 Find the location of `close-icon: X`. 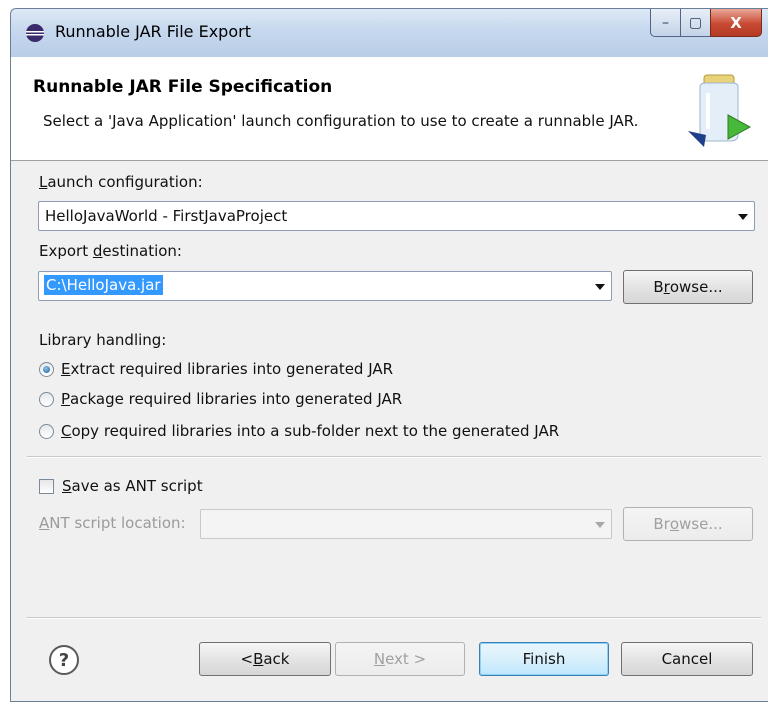

close-icon: X is located at coordinates (736, 22).